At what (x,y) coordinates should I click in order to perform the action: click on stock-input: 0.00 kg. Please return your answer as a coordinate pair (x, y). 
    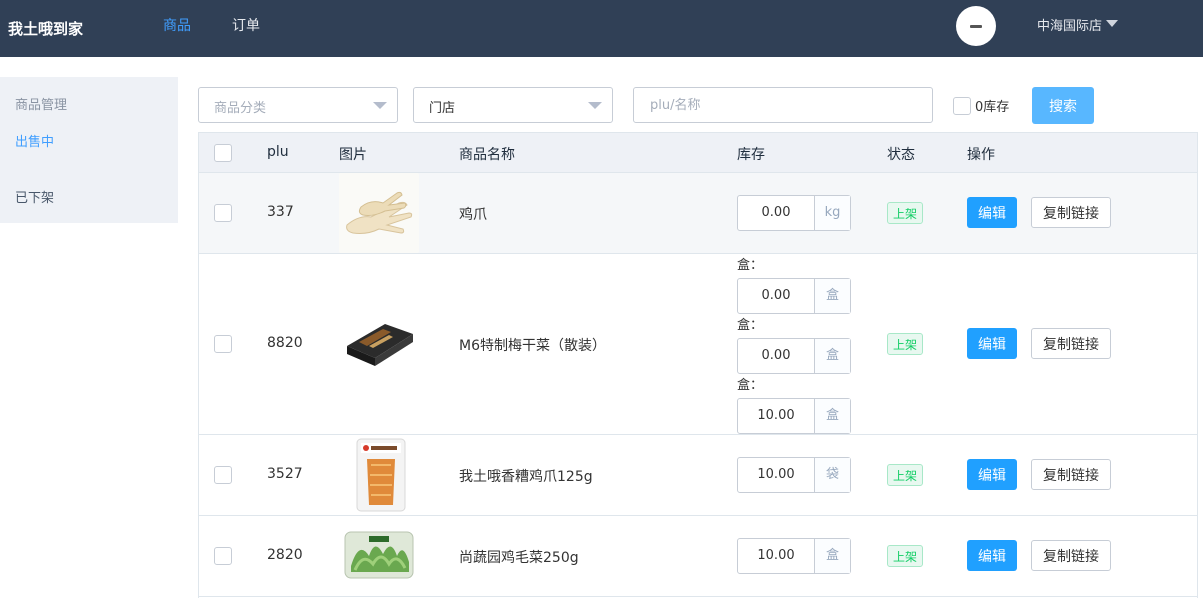
    Looking at the image, I should click on (794, 213).